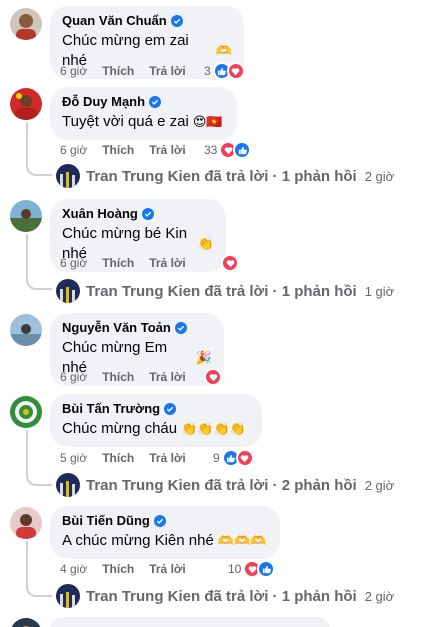 This screenshot has height=627, width=435. What do you see at coordinates (164, 540) in the screenshot?
I see `comment-text: A chúc mừng Kiên nhé 🫶🫶🫶` at bounding box center [164, 540].